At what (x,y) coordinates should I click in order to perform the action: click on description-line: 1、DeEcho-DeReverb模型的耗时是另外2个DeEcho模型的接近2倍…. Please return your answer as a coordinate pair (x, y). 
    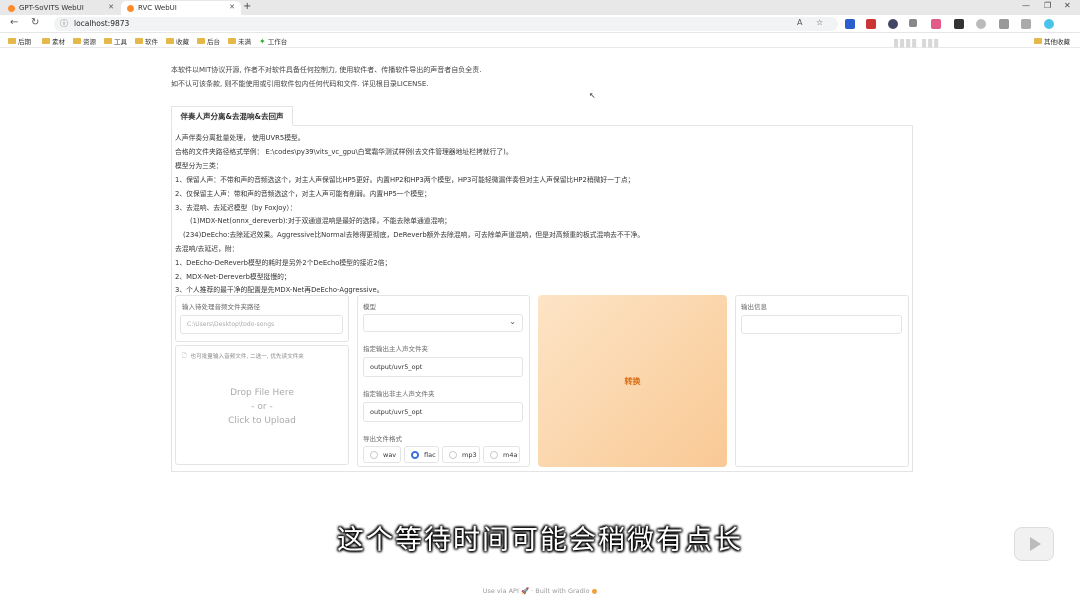
    Looking at the image, I should click on (283, 263).